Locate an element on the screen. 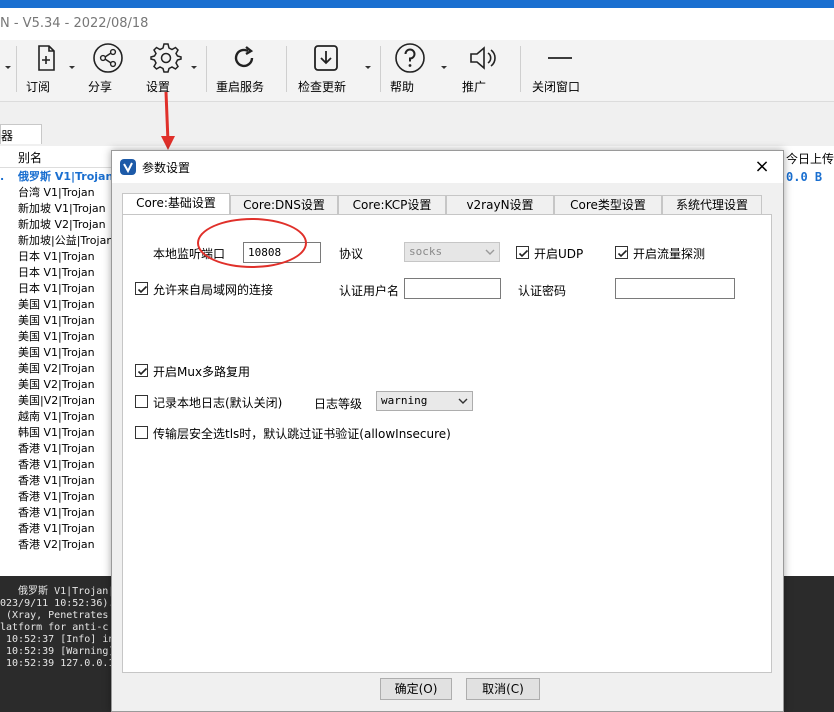 The image size is (834, 712). today-upload-header: 今日上传 is located at coordinates (810, 158).